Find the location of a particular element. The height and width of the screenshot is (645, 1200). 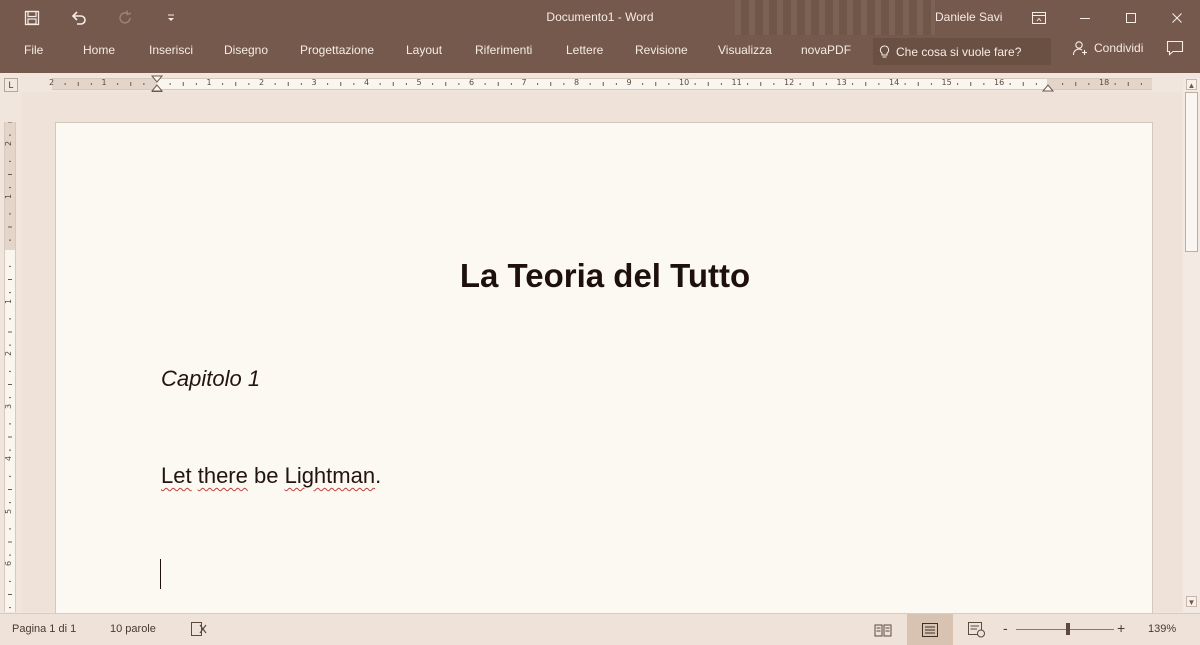

tab-lettere: Lettere is located at coordinates (584, 50).